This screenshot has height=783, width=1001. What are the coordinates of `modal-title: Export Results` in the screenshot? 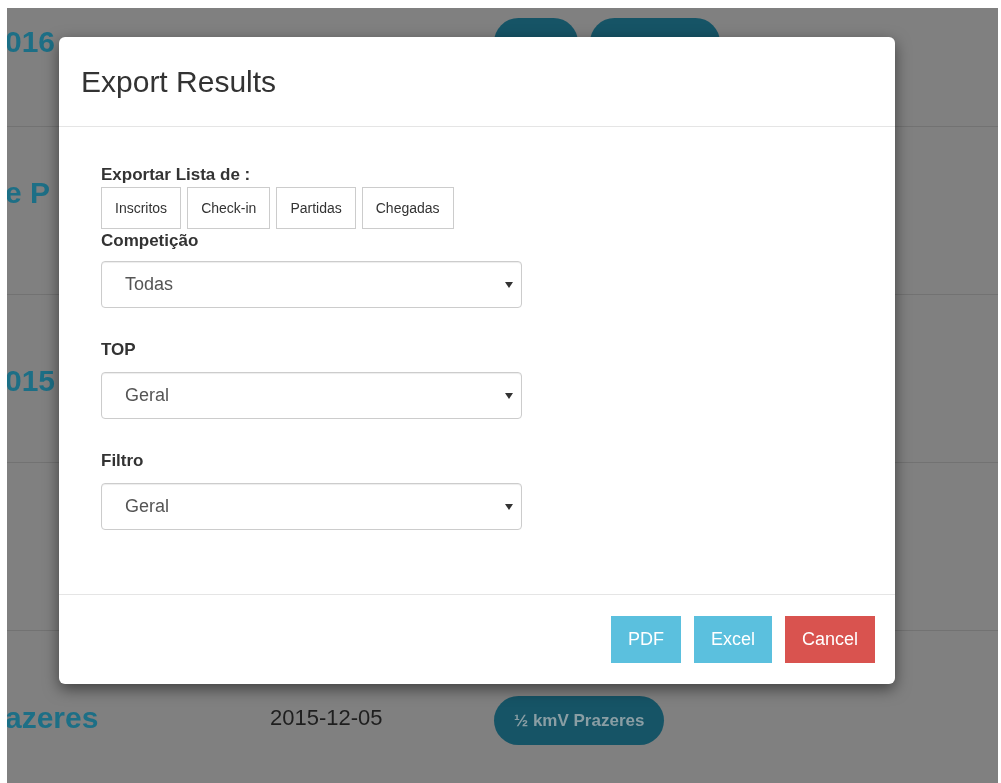 It's located at (179, 81).